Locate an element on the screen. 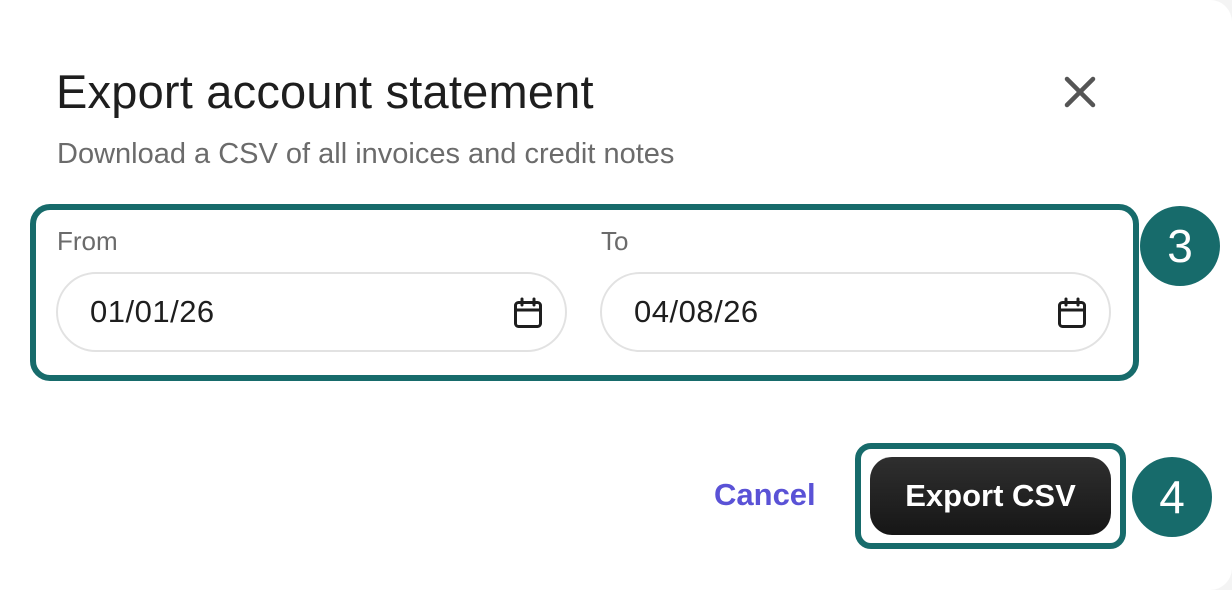 This screenshot has width=1232, height=590. close-icon is located at coordinates (1080, 92).